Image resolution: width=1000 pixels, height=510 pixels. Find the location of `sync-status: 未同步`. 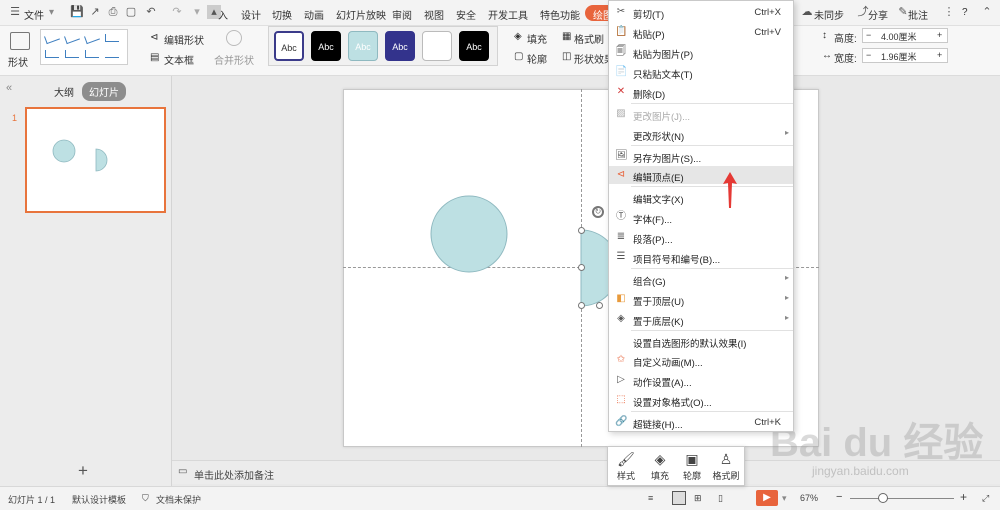

sync-status: 未同步 is located at coordinates (829, 14).